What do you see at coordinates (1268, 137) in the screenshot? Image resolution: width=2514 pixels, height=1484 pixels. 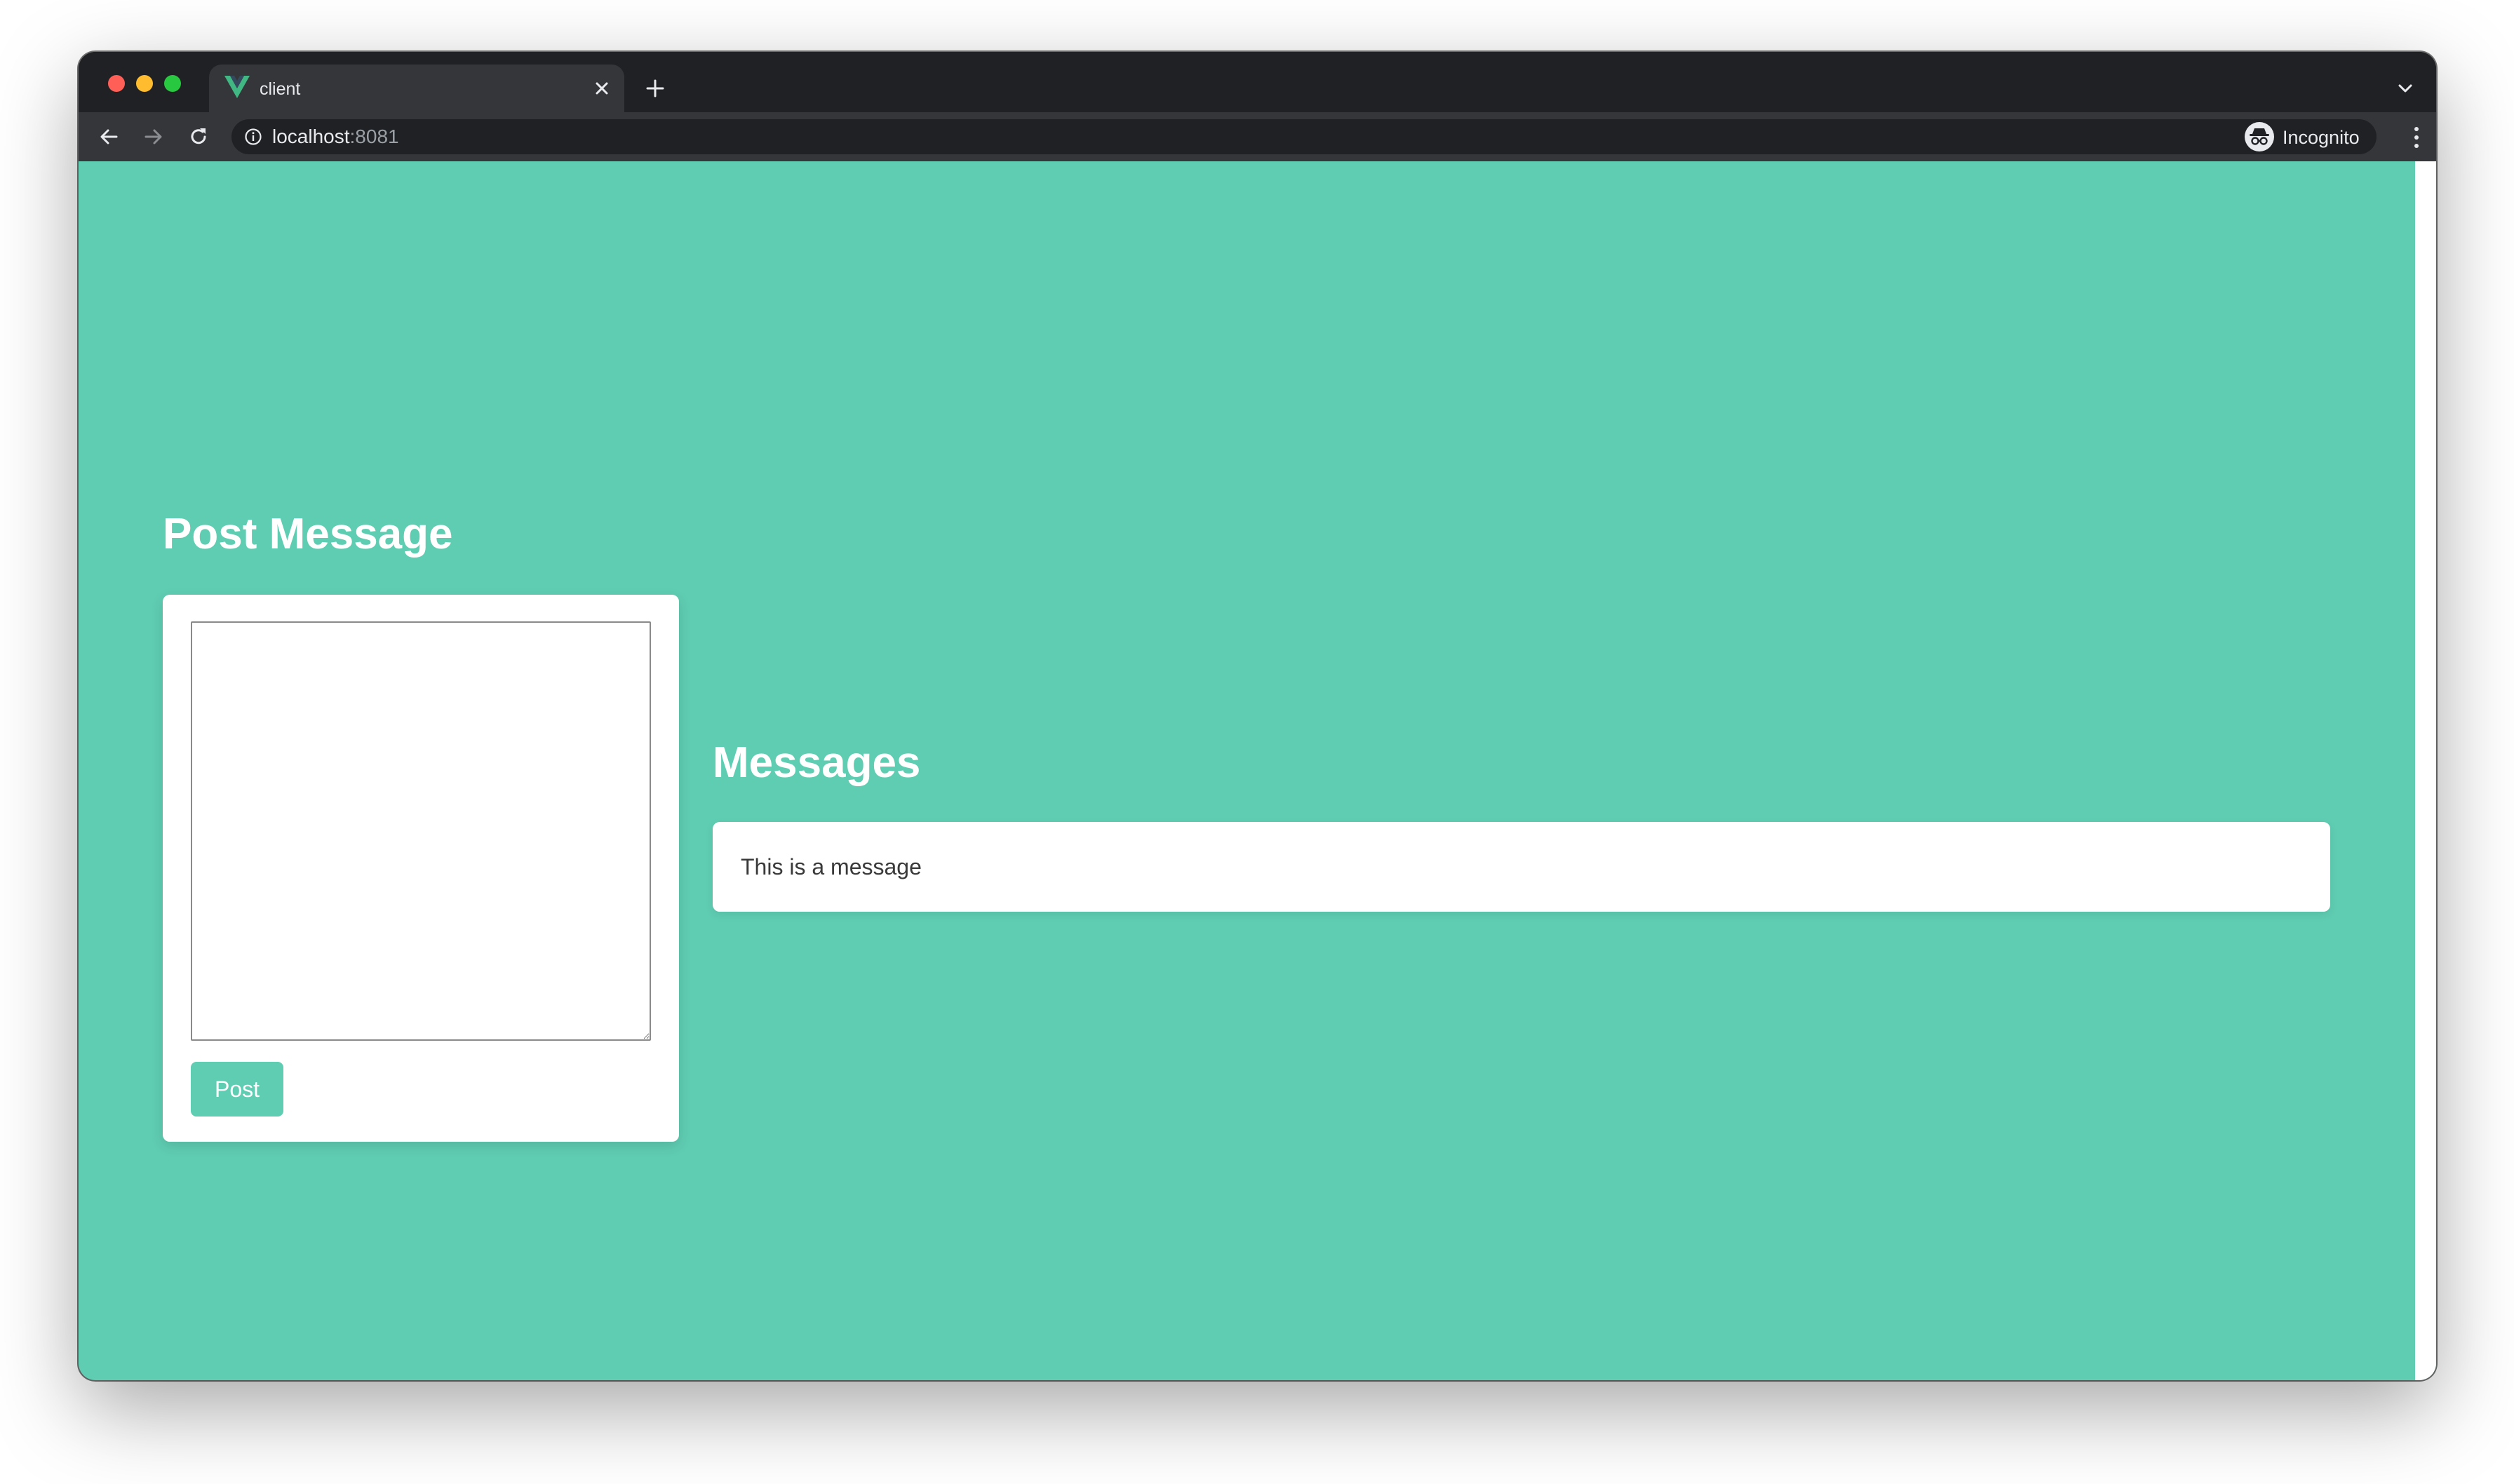 I see `address-bar: localhost:8081` at bounding box center [1268, 137].